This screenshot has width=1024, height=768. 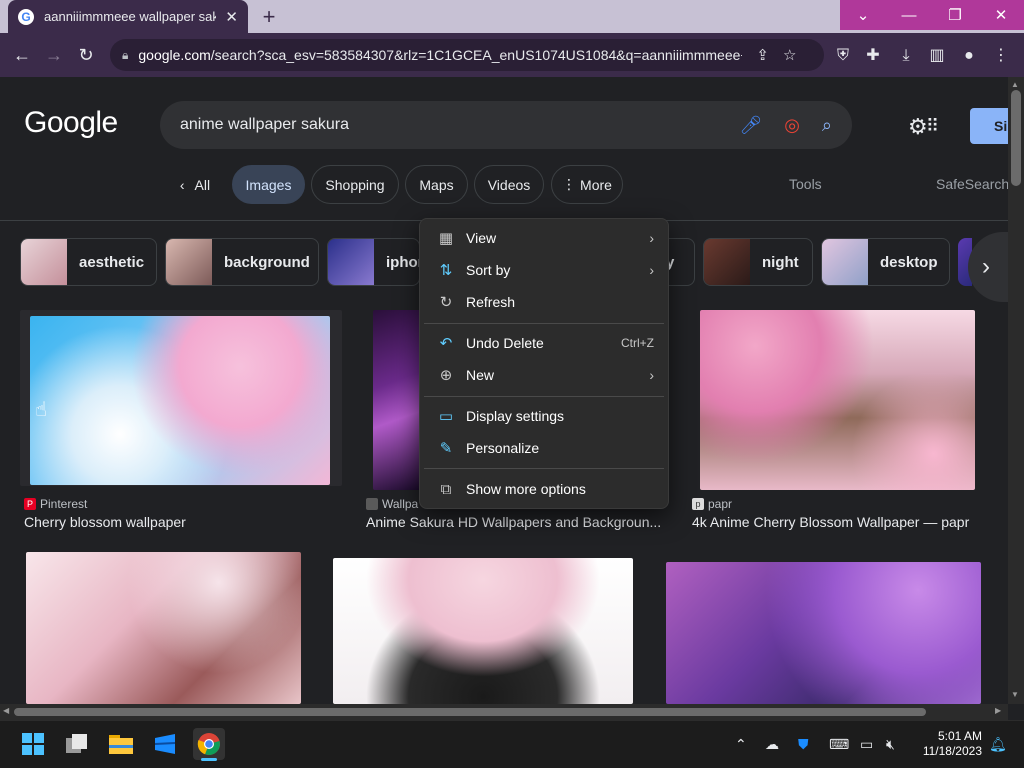 I want to click on tab-all: ‹ All, so click(x=195, y=184).